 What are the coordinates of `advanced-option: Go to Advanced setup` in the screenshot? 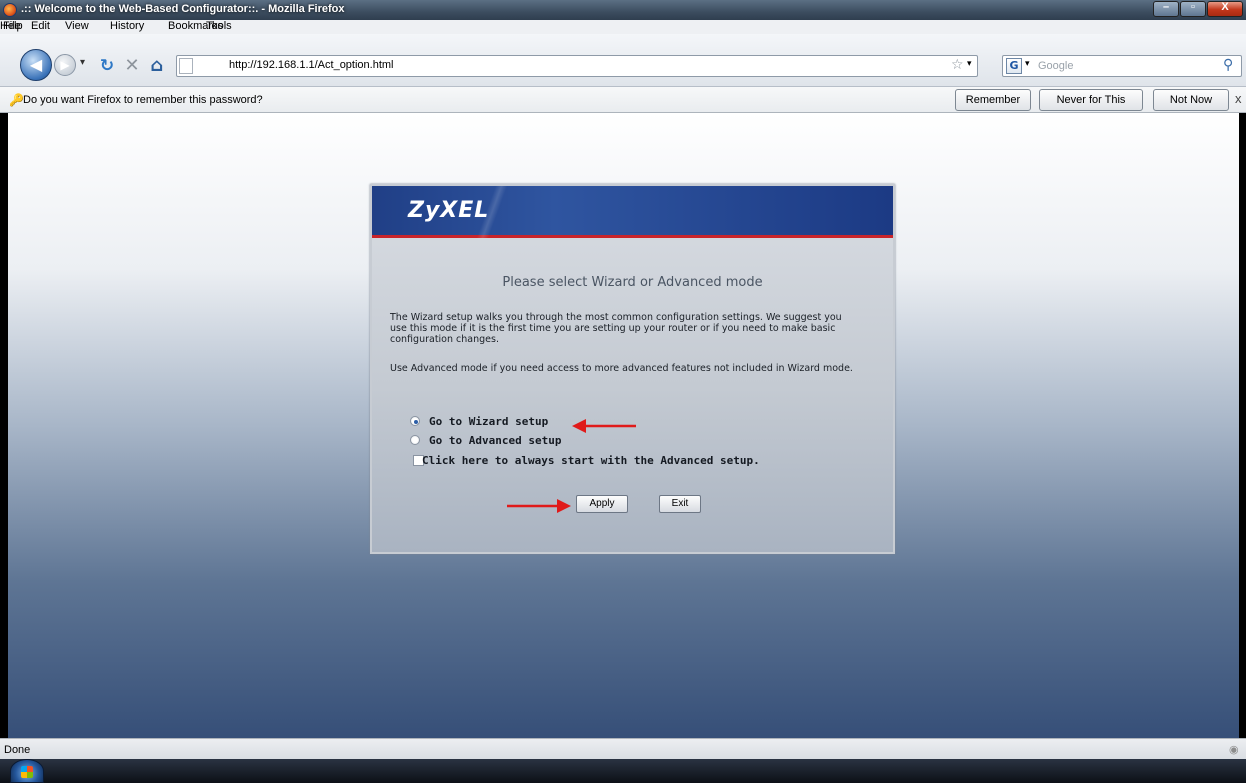 It's located at (485, 440).